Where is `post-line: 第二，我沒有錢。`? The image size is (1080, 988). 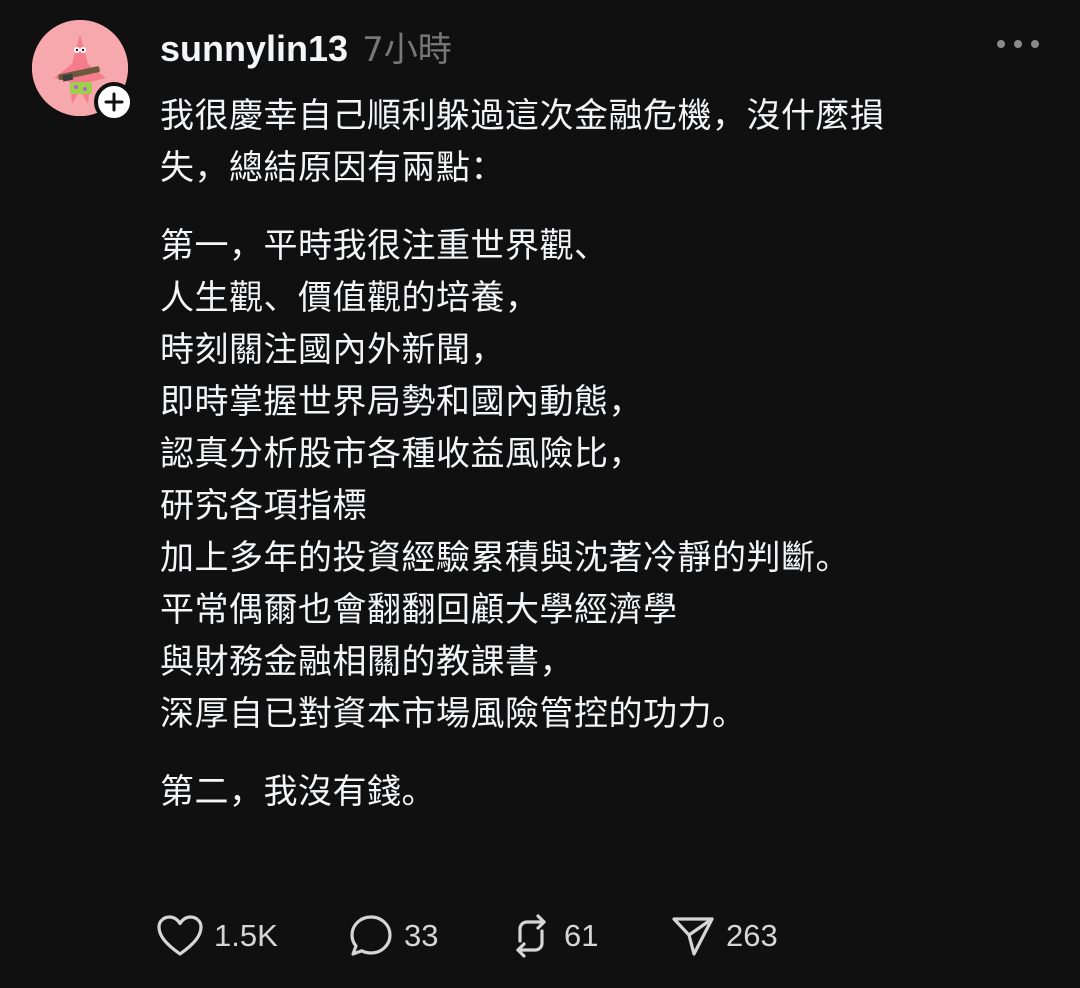
post-line: 第二，我沒有錢。 is located at coordinates (298, 792).